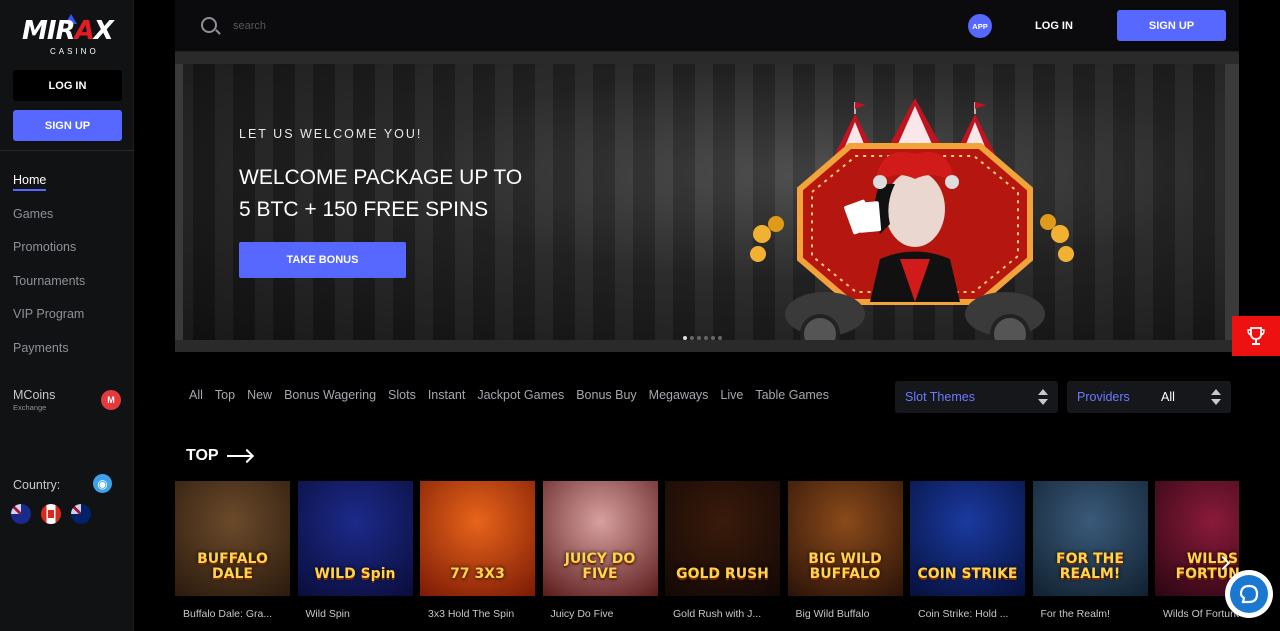 Image resolution: width=1280 pixels, height=631 pixels. What do you see at coordinates (49, 256) in the screenshot?
I see `sidebar-item-promotions: Promotions` at bounding box center [49, 256].